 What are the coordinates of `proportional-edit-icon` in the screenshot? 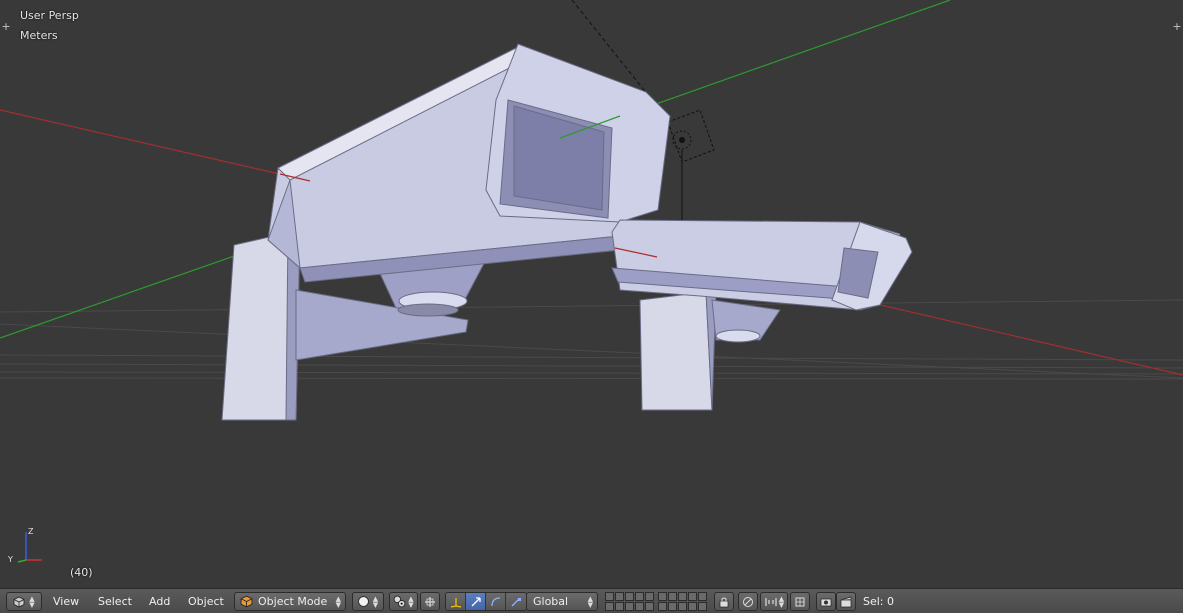 It's located at (748, 601).